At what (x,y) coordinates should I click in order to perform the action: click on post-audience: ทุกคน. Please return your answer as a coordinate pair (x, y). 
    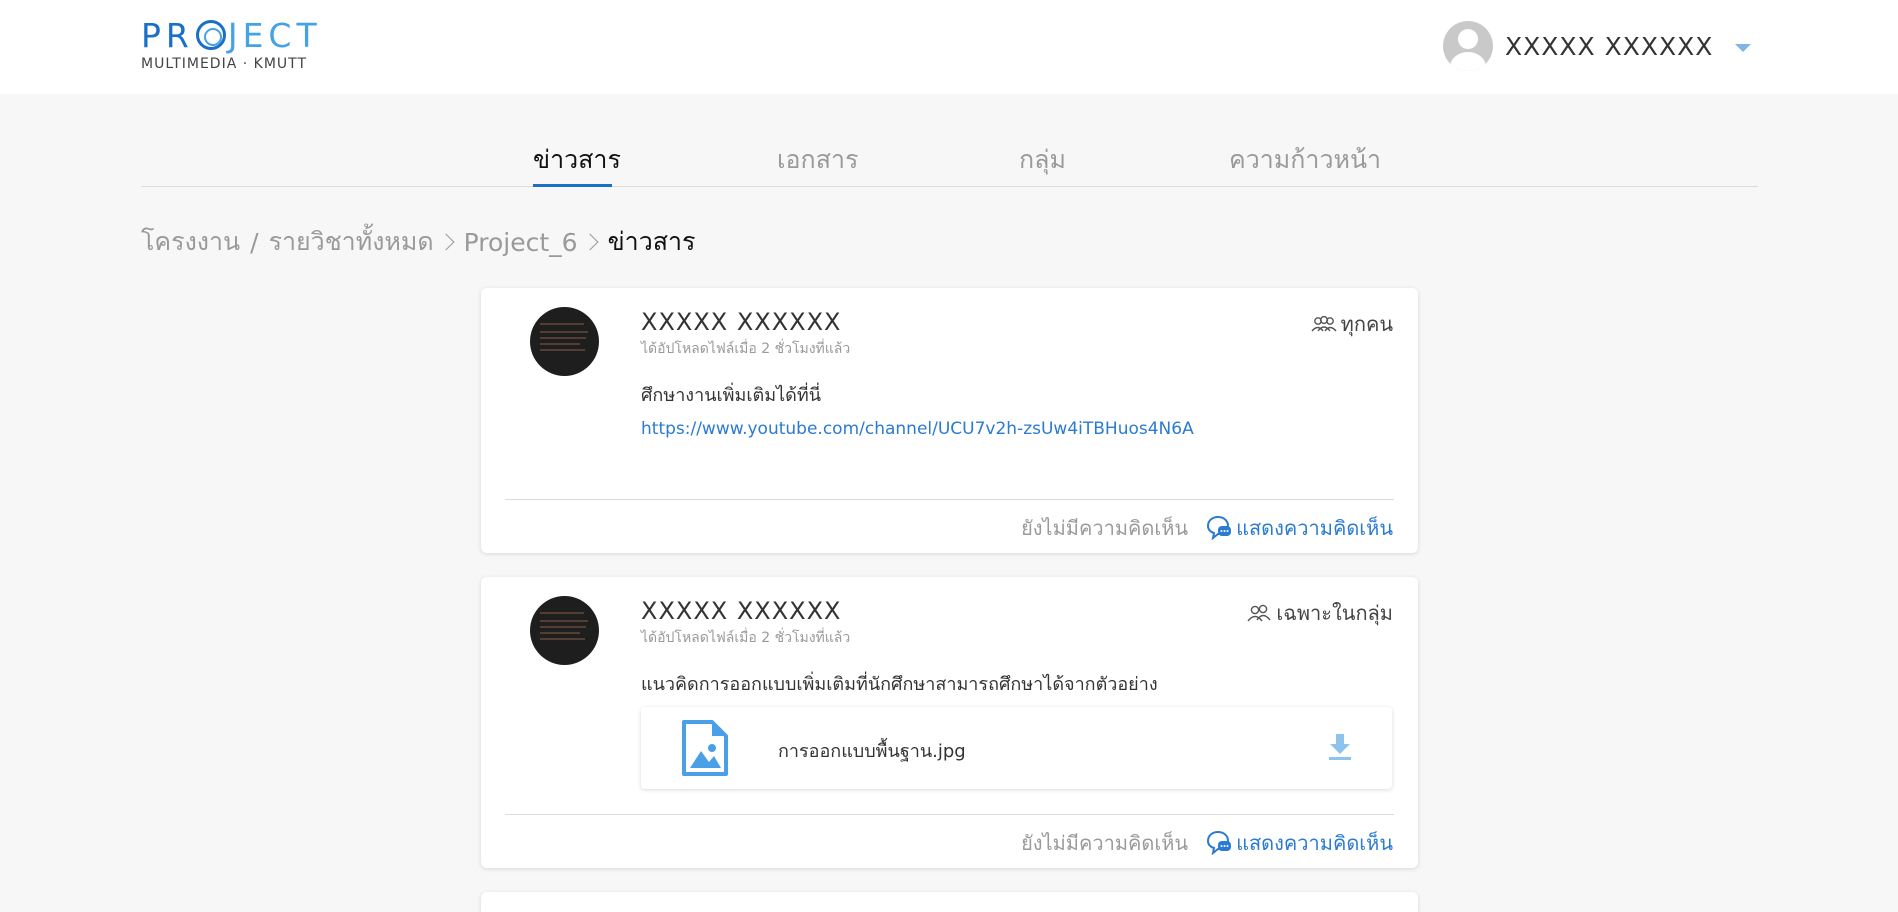
    Looking at the image, I should click on (1352, 324).